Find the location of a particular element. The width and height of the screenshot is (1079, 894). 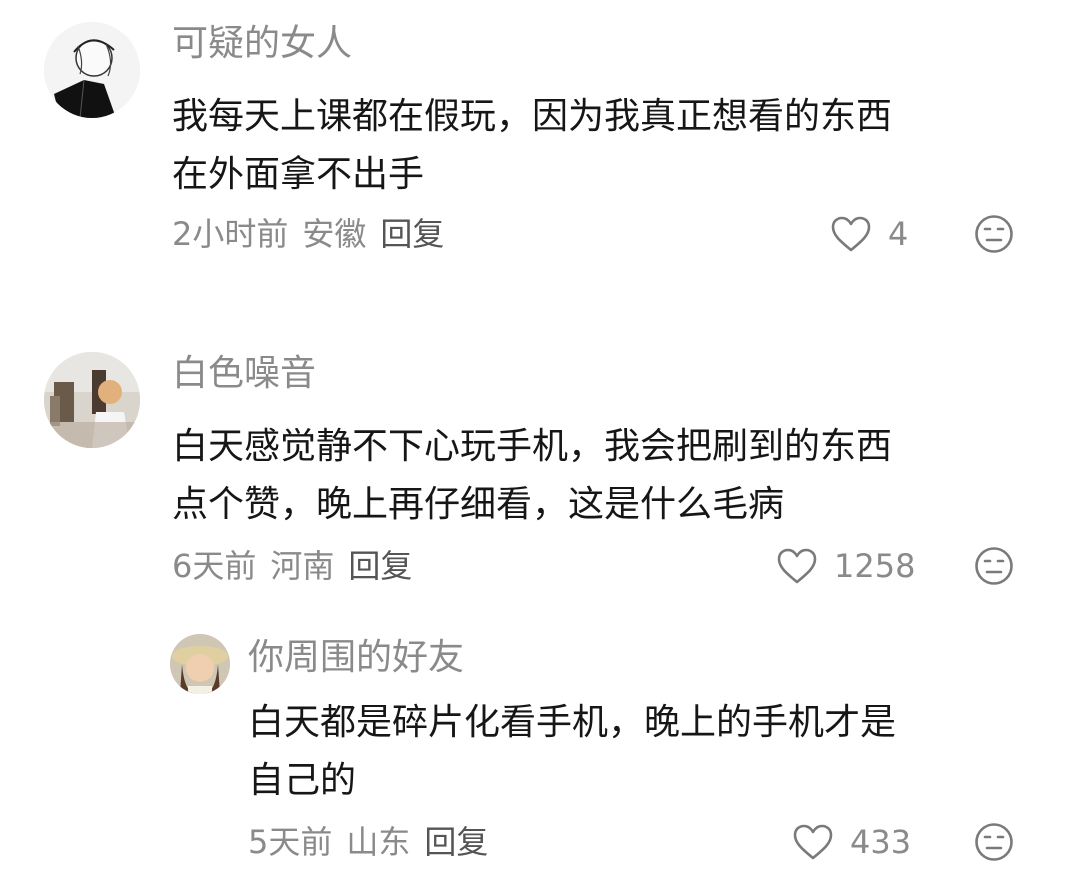

like-button: 1258 is located at coordinates (845, 566).